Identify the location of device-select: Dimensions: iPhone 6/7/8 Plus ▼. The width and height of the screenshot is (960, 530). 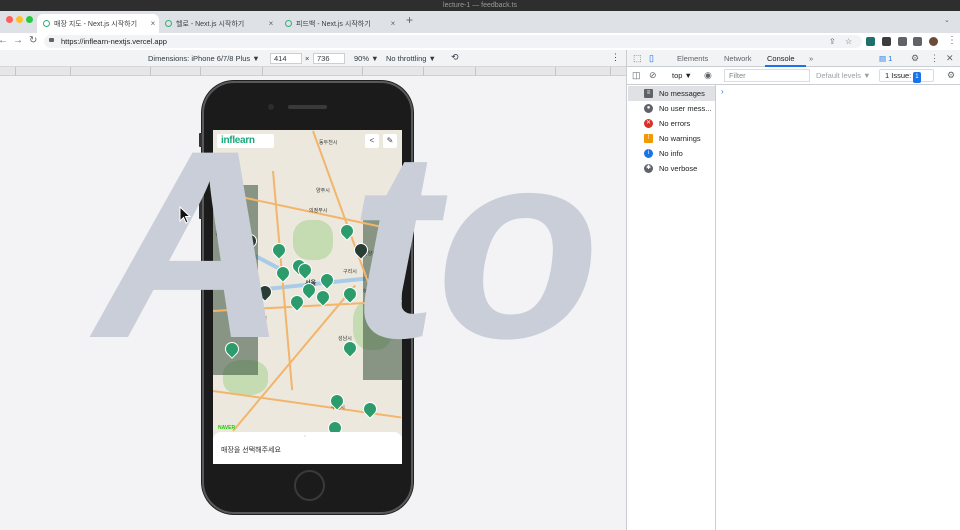
(204, 58).